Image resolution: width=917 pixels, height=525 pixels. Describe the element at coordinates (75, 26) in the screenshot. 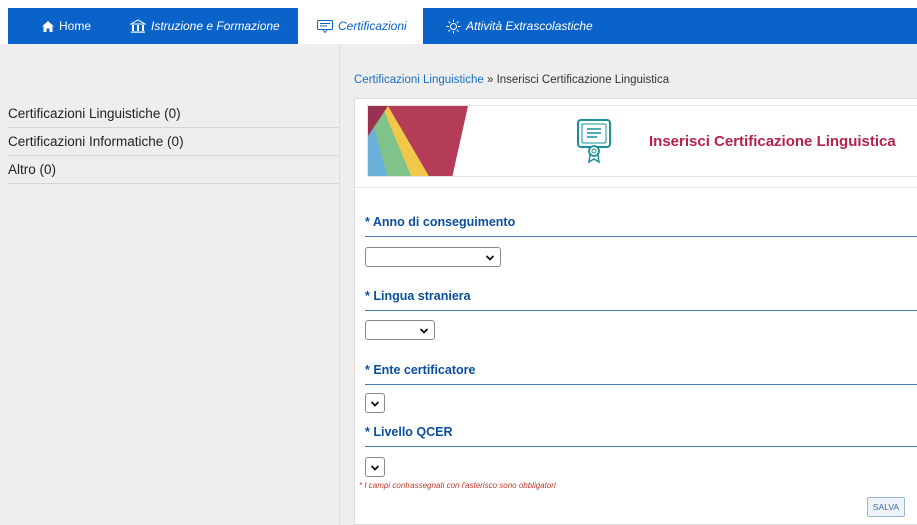

I see `nav-home-label: Home` at that location.